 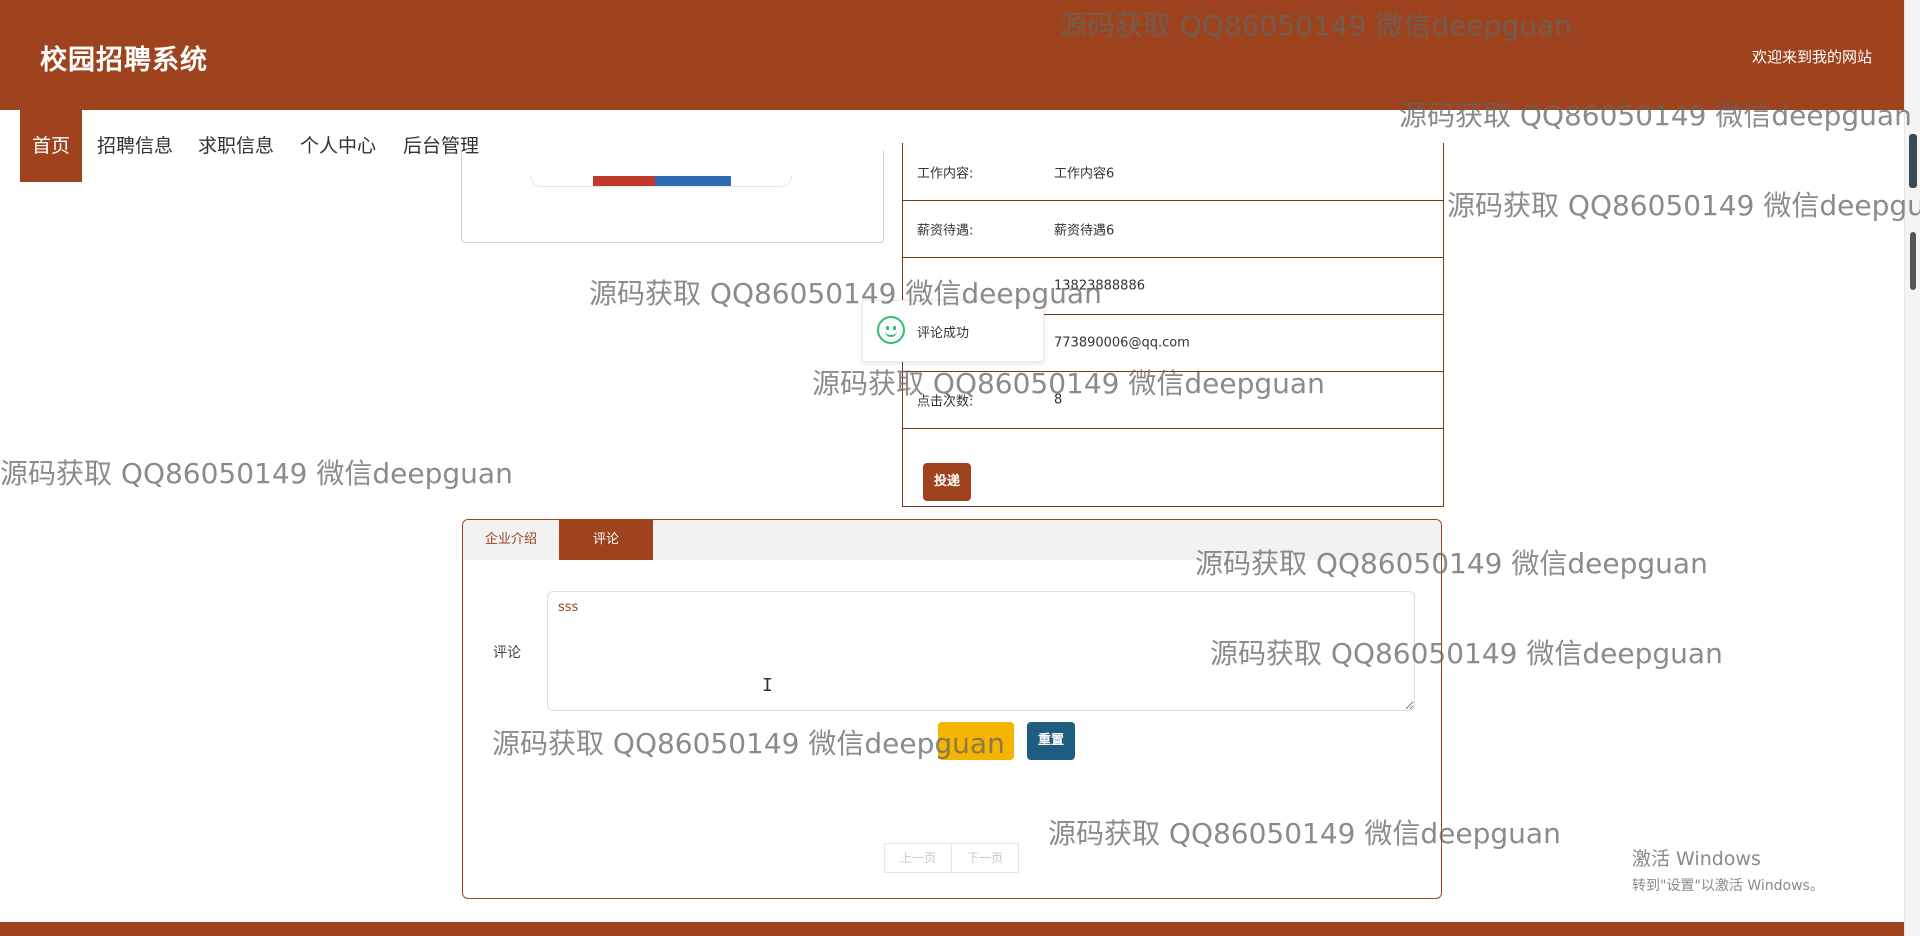 What do you see at coordinates (1913, 261) in the screenshot?
I see `scroll-thumb` at bounding box center [1913, 261].